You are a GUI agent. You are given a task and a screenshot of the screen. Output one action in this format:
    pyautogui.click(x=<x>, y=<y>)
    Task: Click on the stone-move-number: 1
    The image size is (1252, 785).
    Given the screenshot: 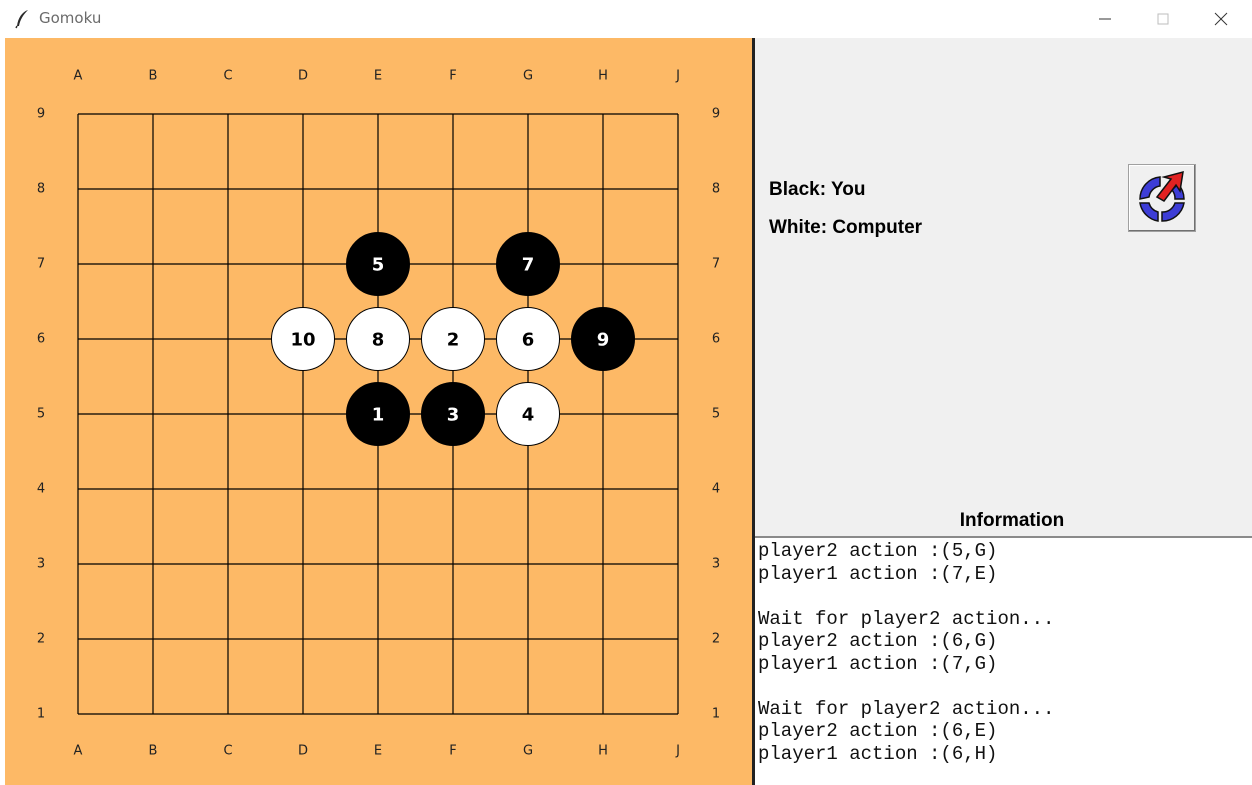 What is the action you would take?
    pyautogui.click(x=378, y=415)
    